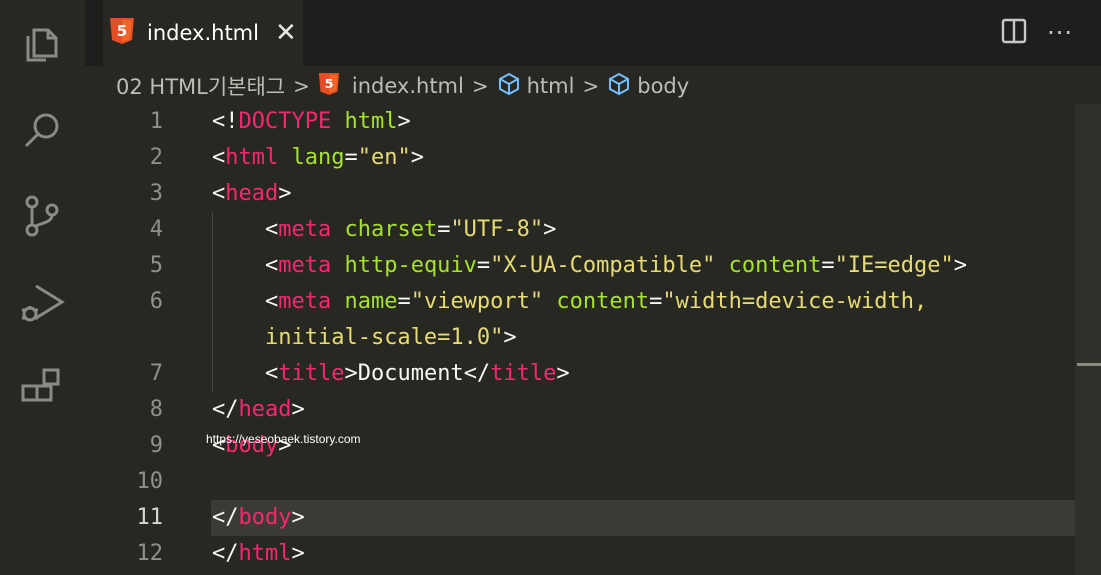 The width and height of the screenshot is (1101, 575). I want to click on line-number: 7, so click(156, 373).